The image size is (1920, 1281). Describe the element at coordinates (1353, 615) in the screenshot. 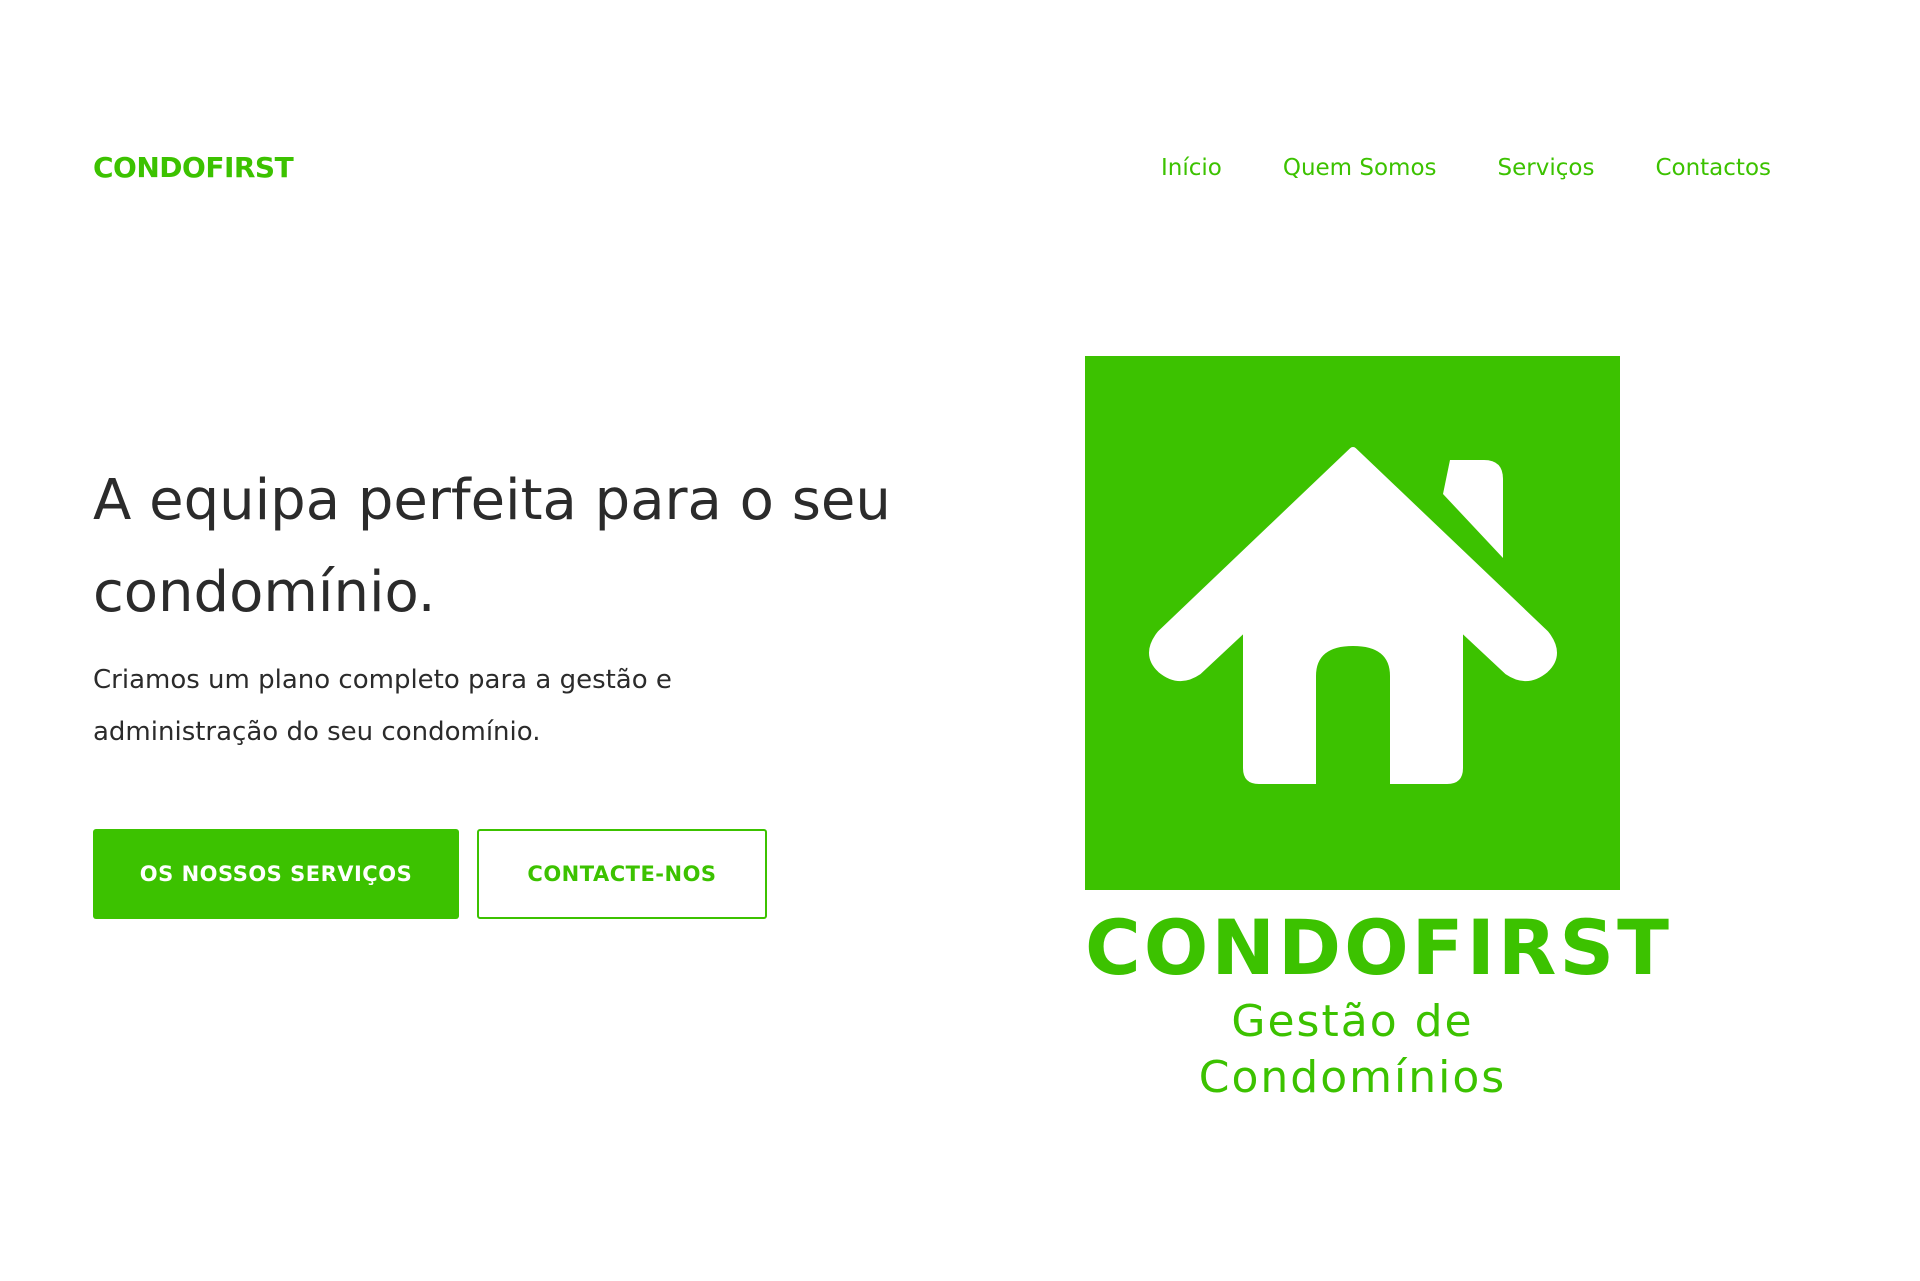

I see `house-icon` at that location.